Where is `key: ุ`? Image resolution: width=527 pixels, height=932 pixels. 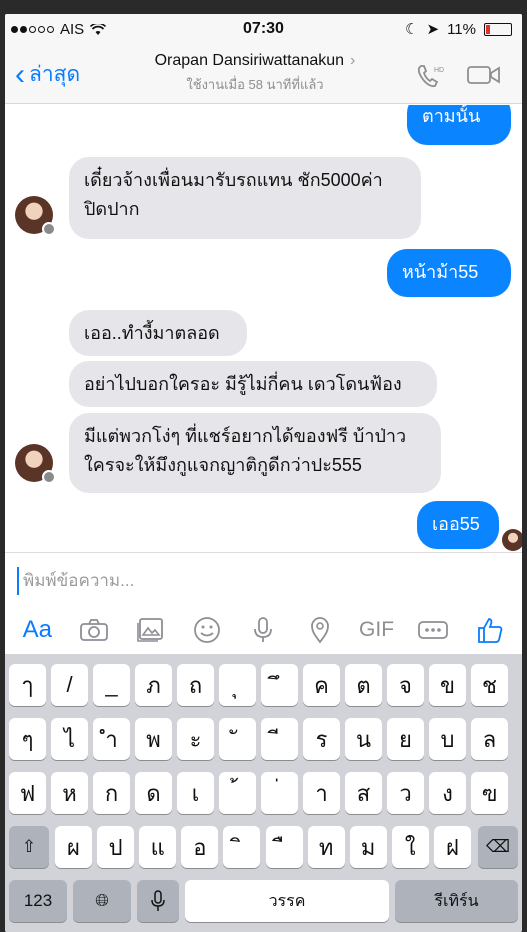
key: ุ is located at coordinates (237, 685).